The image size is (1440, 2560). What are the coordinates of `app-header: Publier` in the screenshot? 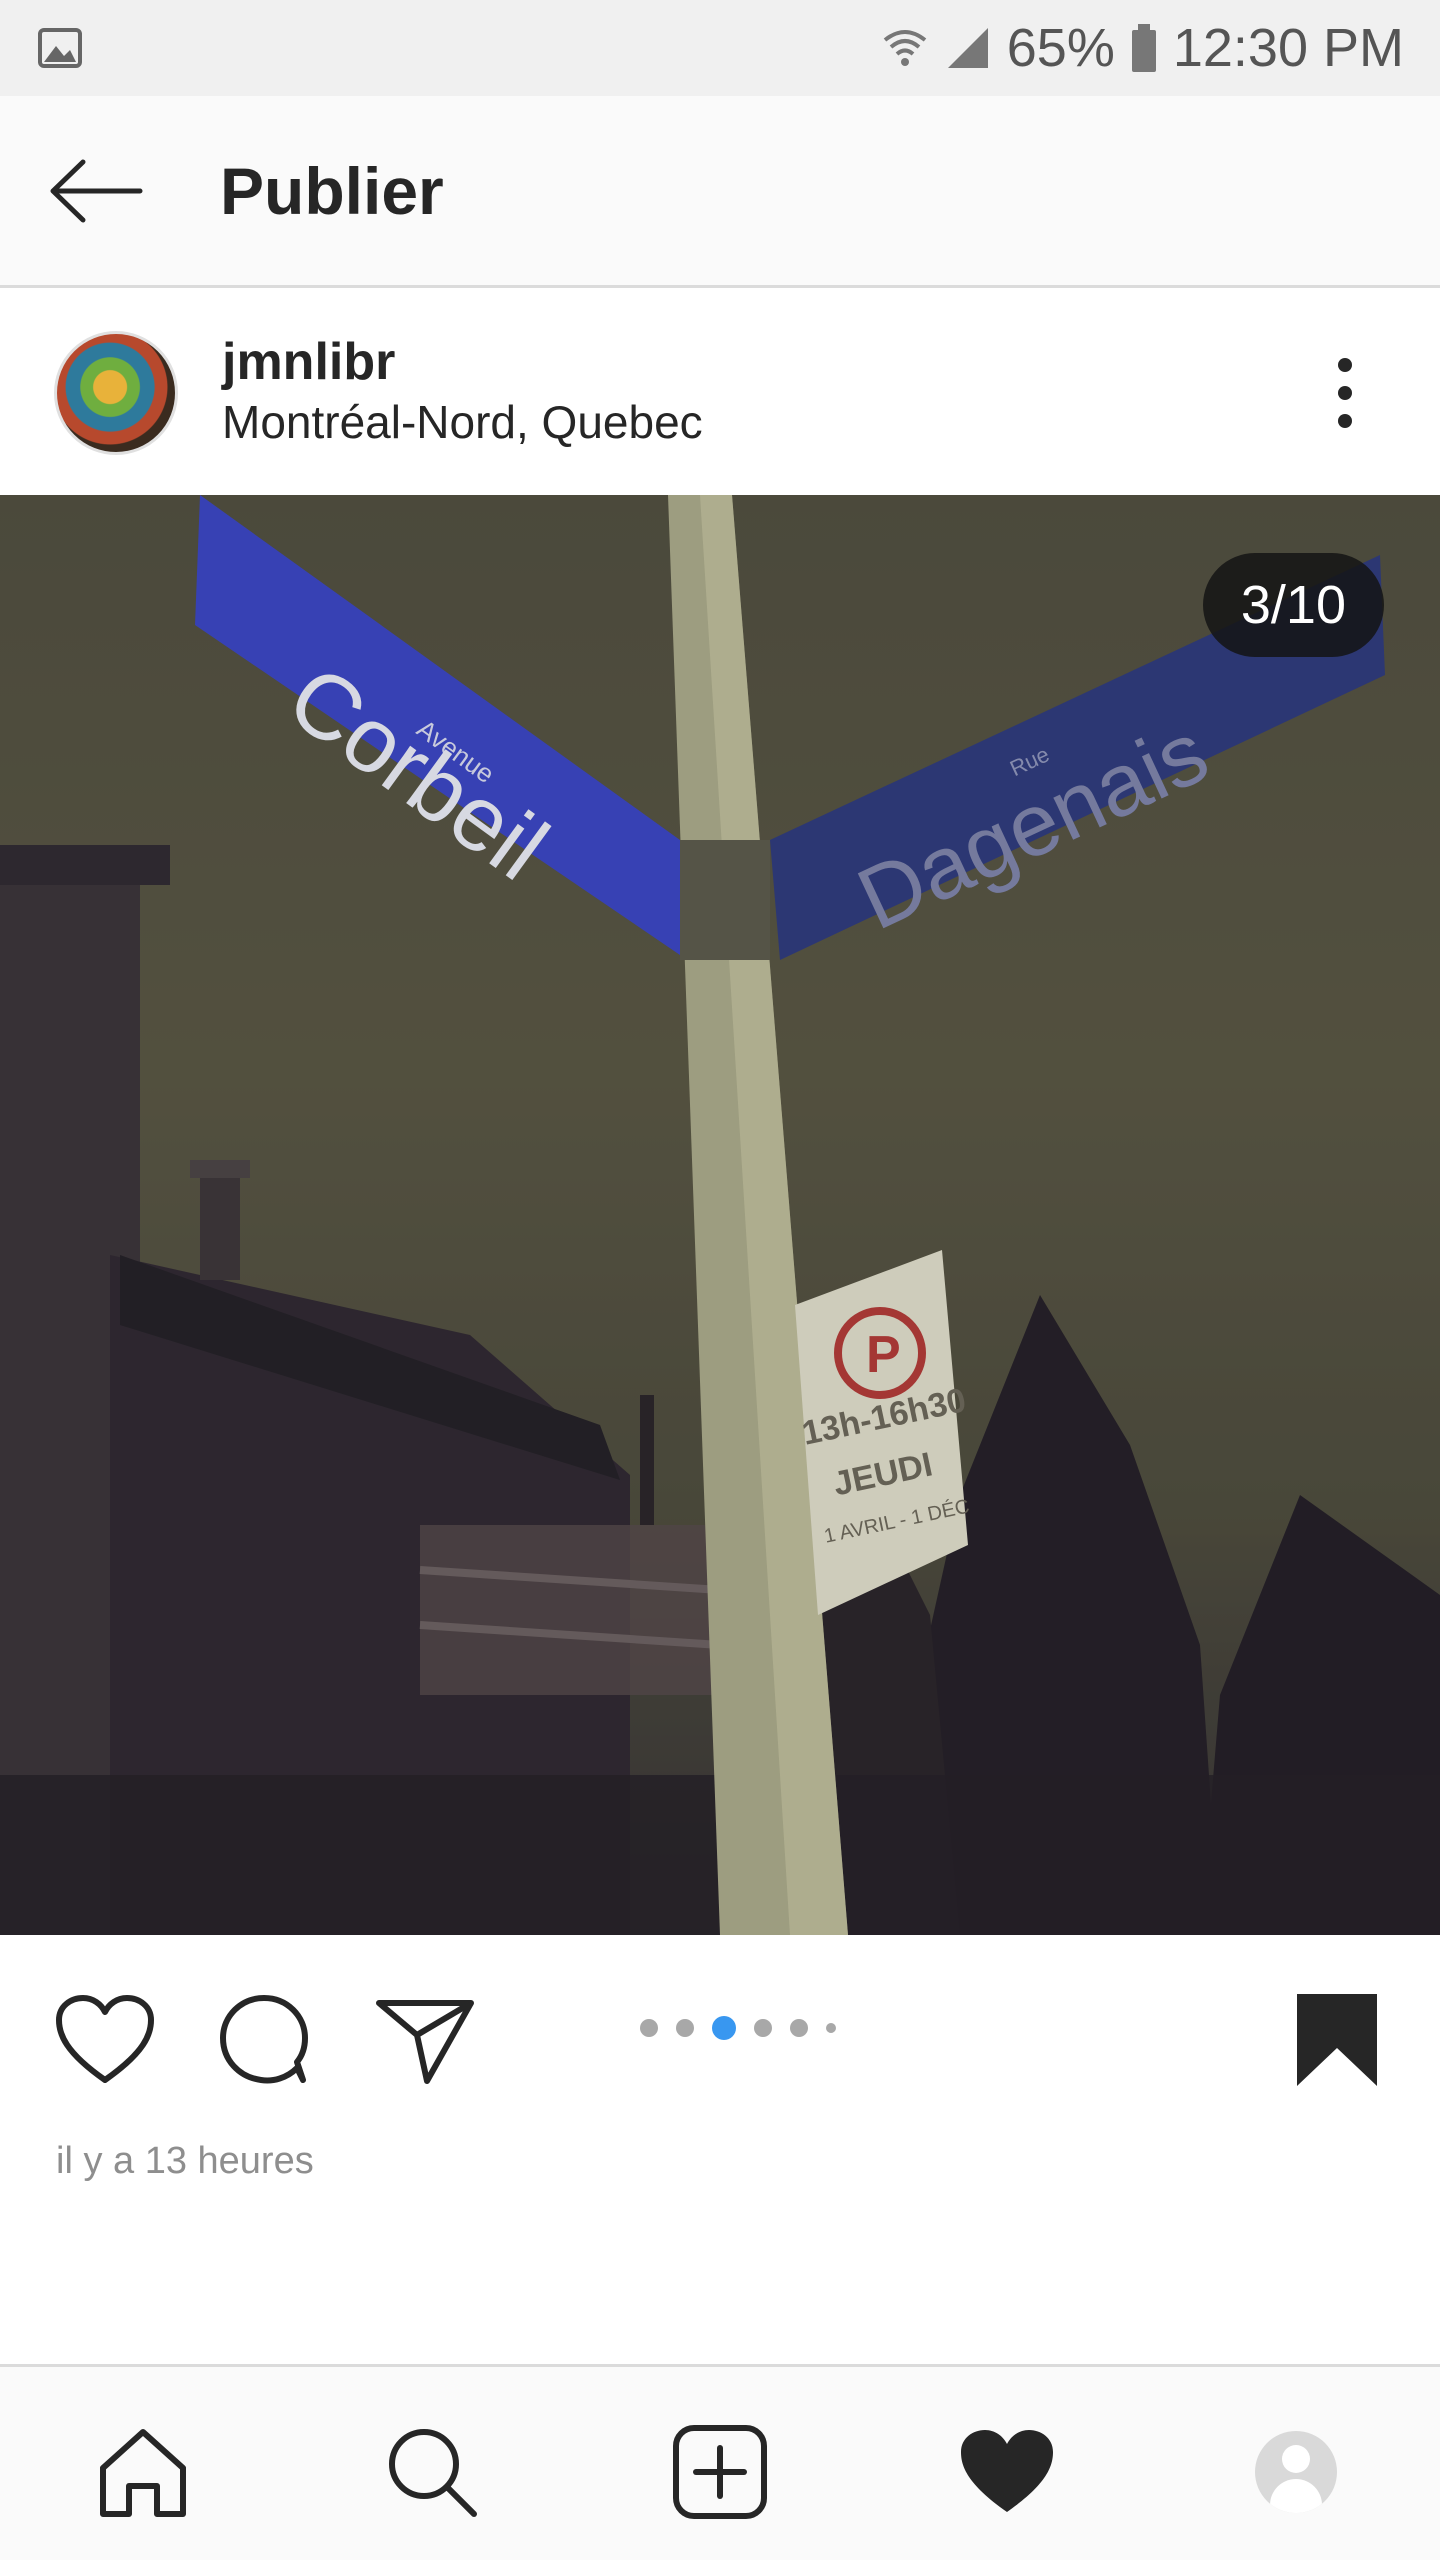 It's located at (720, 192).